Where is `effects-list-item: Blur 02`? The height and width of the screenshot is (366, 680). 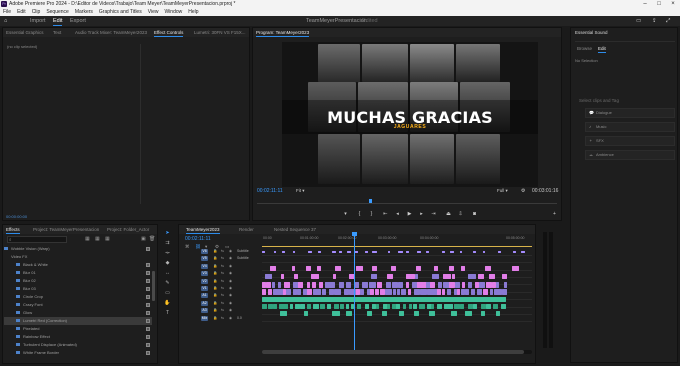 effects-list-item: Blur 02 is located at coordinates (78, 281).